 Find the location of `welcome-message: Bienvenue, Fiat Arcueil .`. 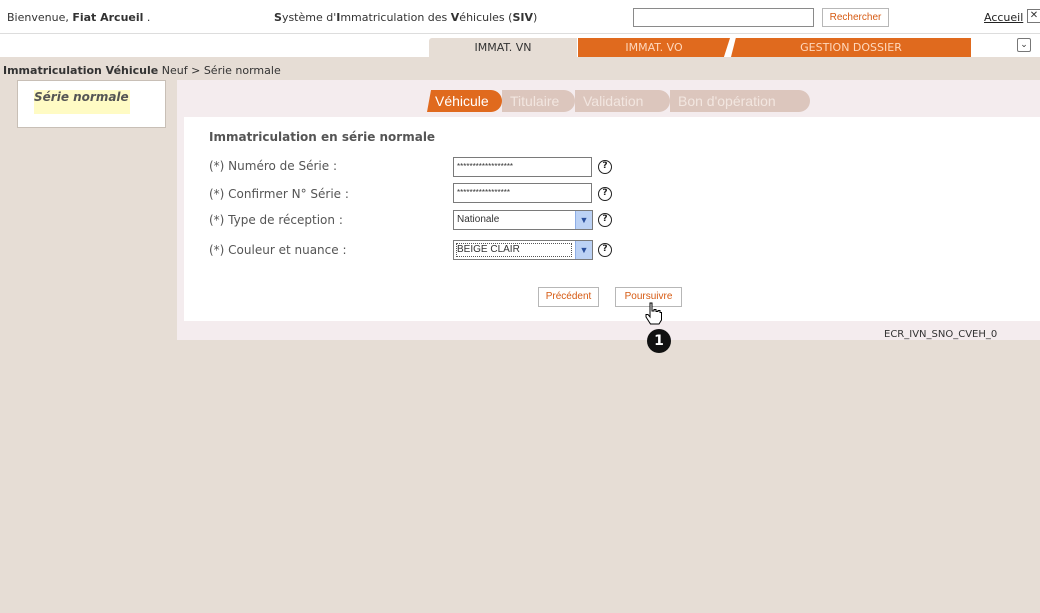

welcome-message: Bienvenue, Fiat Arcueil . is located at coordinates (78, 17).